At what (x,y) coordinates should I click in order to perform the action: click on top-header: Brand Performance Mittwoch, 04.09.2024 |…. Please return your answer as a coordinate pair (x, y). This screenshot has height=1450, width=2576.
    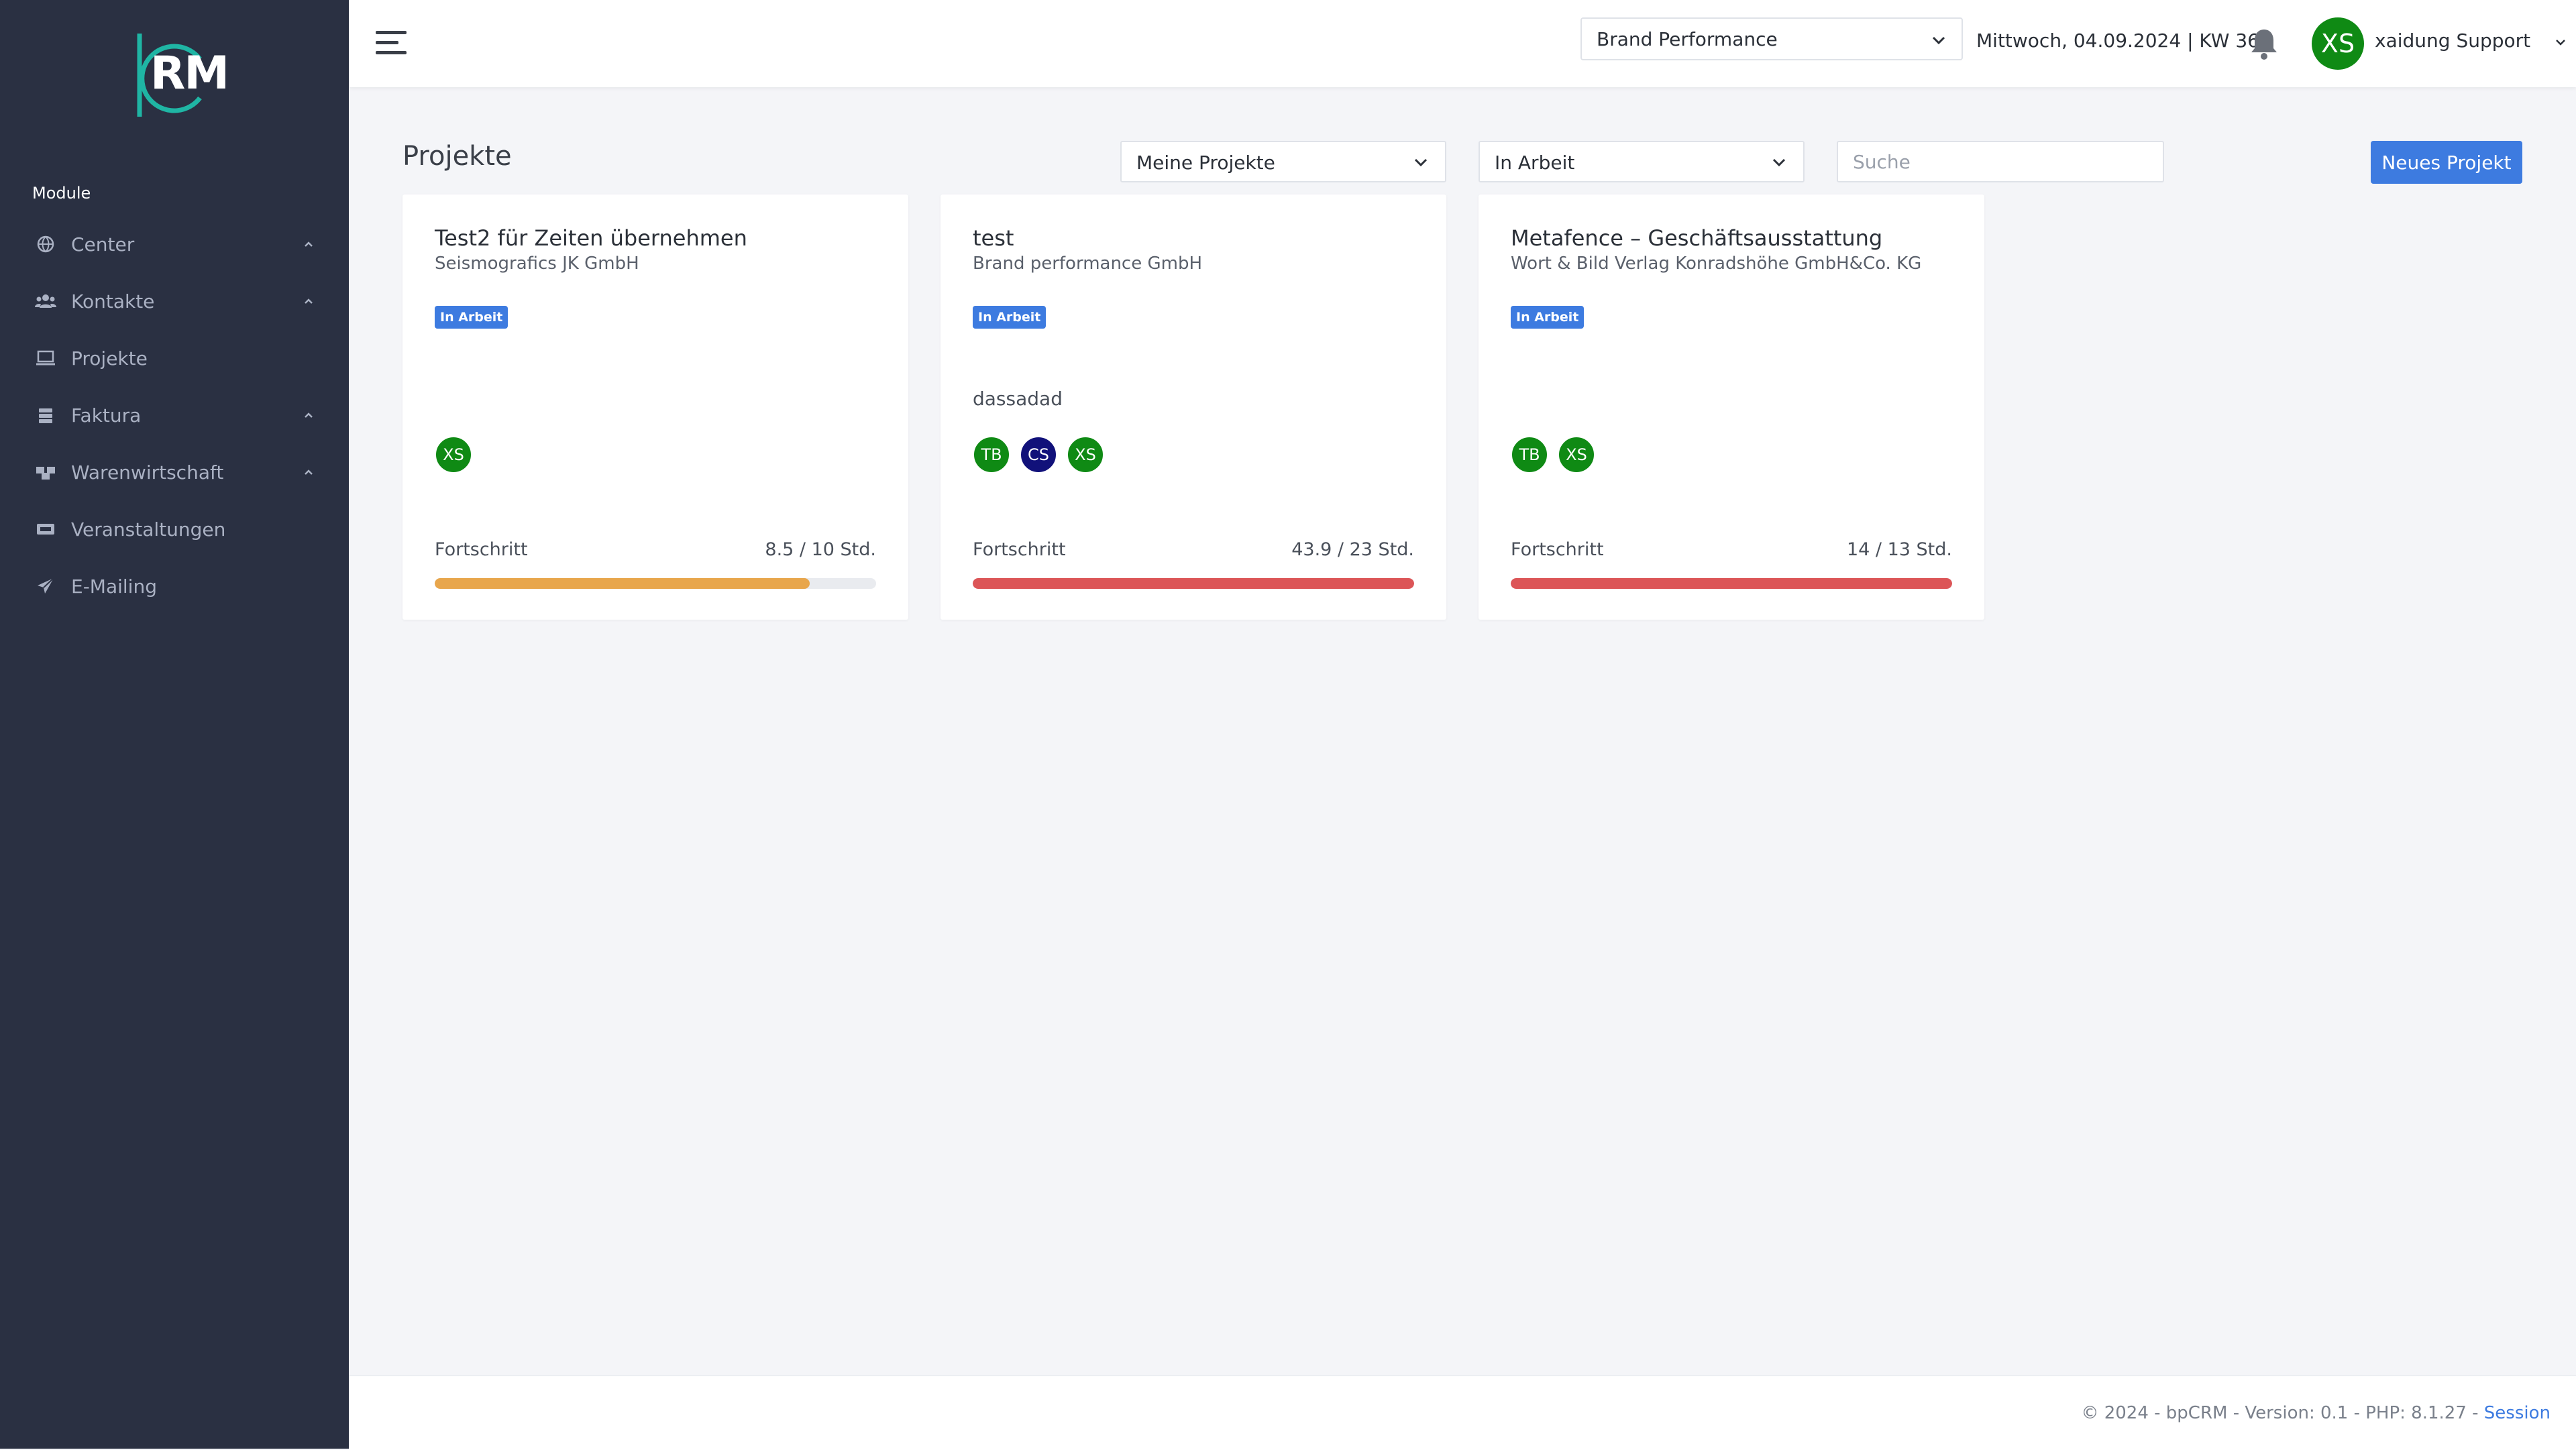
    Looking at the image, I should click on (1462, 43).